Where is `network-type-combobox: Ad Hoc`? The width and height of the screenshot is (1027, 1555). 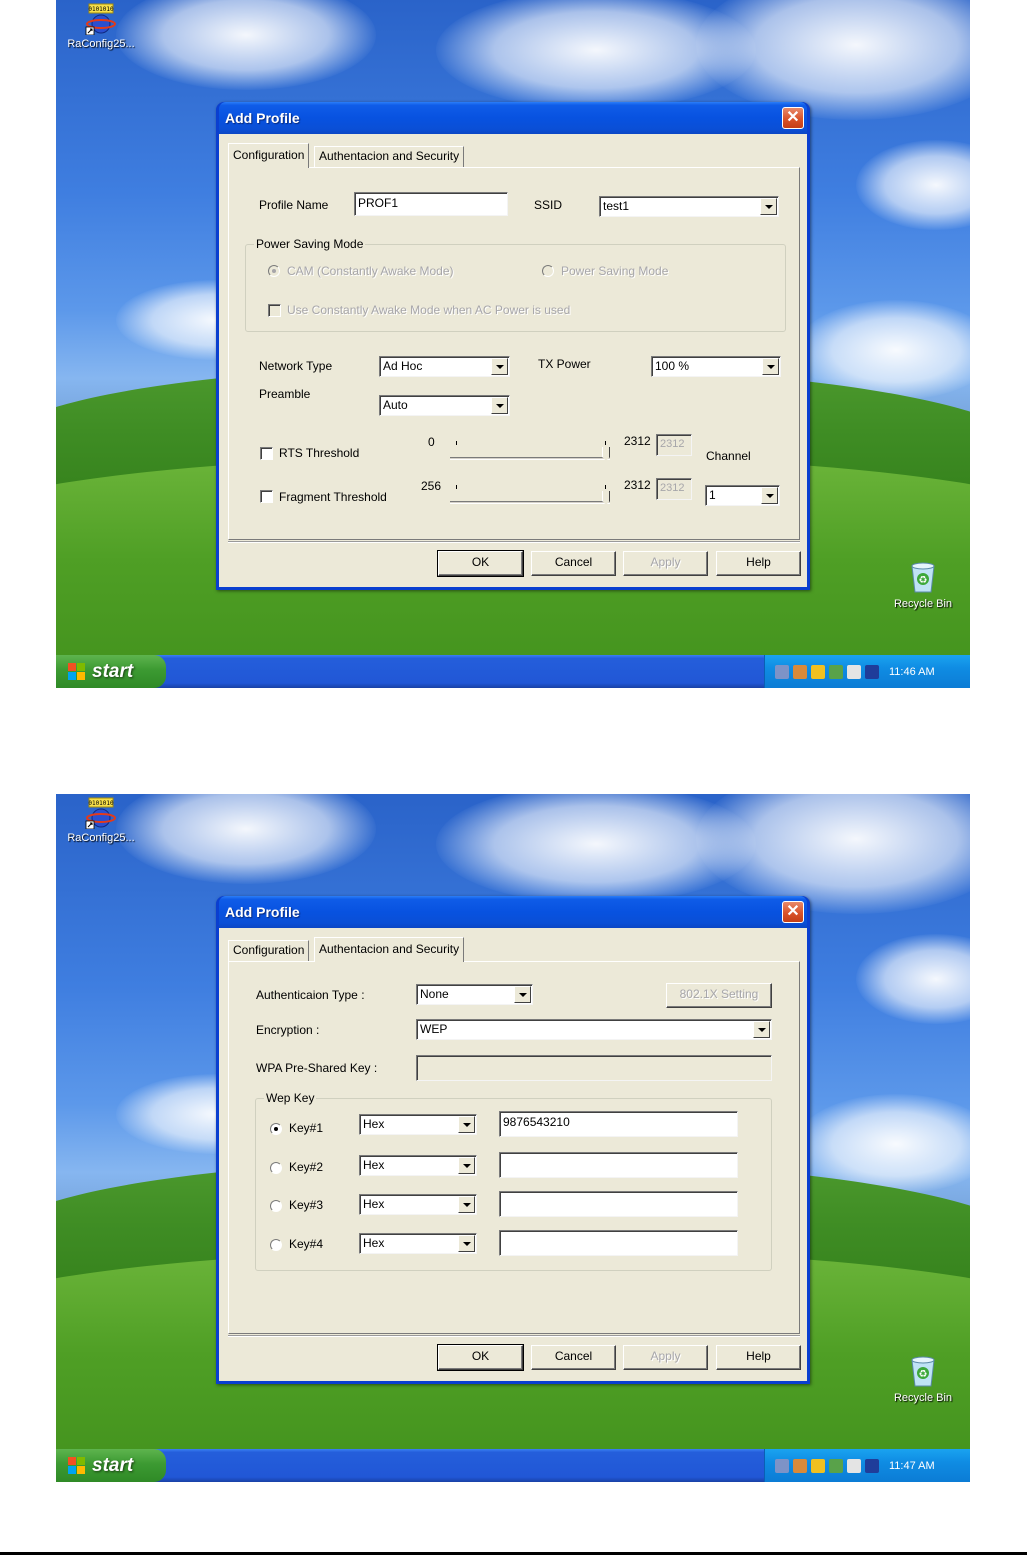
network-type-combobox: Ad Hoc is located at coordinates (444, 366).